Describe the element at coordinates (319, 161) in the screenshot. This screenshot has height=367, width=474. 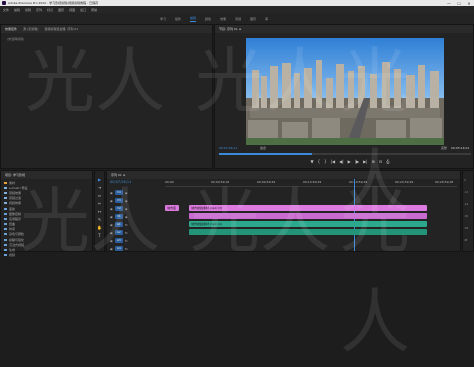
I see `mark-in-button: {` at that location.